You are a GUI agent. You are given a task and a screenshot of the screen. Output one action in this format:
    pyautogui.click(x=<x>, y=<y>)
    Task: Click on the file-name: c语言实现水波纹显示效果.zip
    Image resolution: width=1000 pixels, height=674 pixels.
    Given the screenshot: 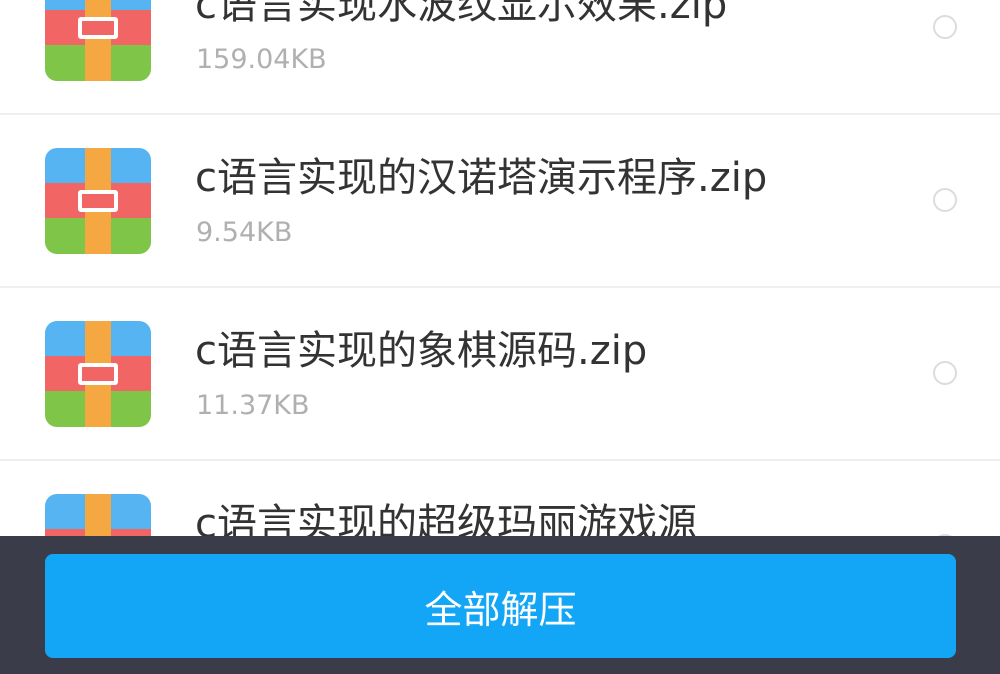 What is the action you would take?
    pyautogui.click(x=461, y=14)
    